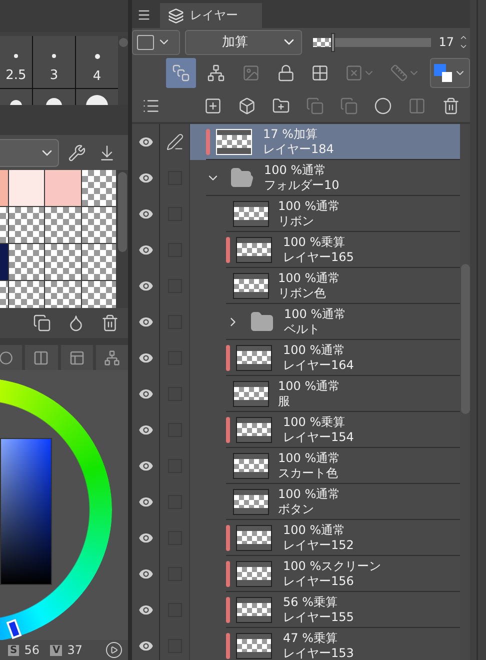 This screenshot has height=660, width=486. I want to click on trash-icon, so click(110, 323).